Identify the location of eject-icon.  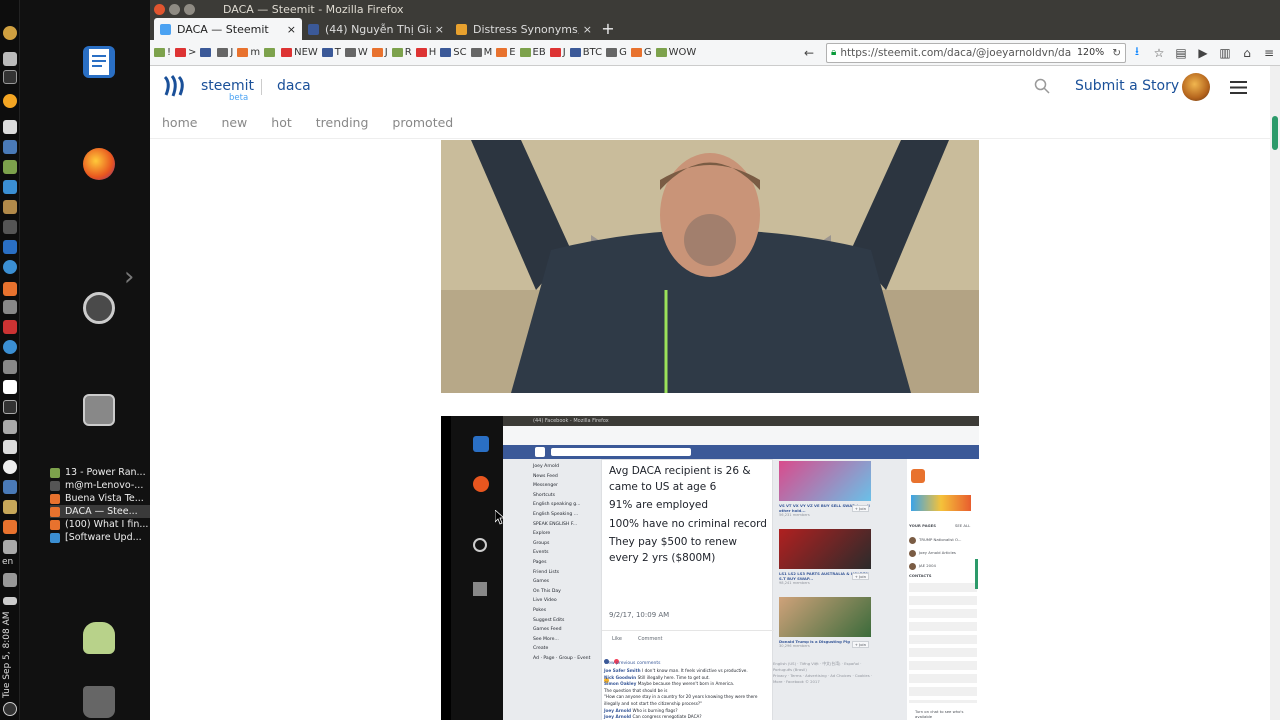
(10, 77).